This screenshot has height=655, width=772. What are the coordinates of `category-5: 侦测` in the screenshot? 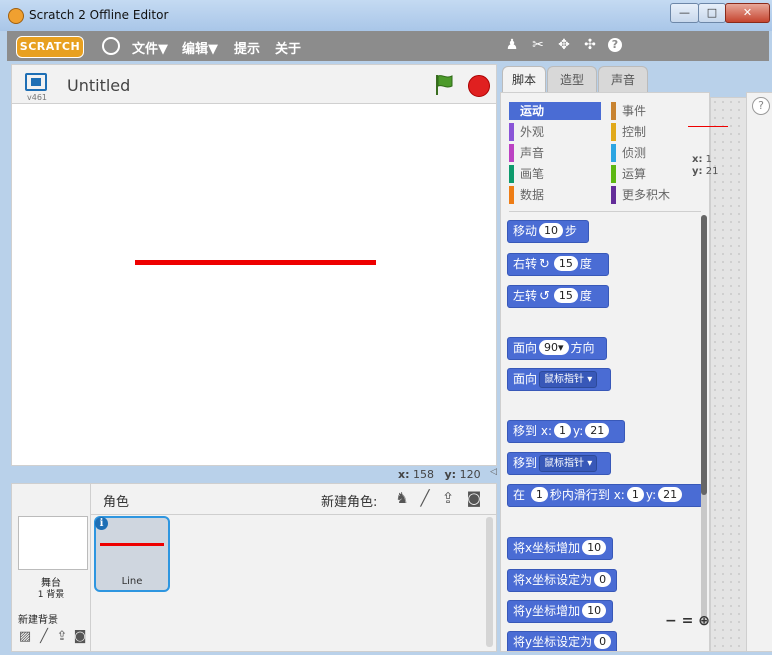 It's located at (656, 153).